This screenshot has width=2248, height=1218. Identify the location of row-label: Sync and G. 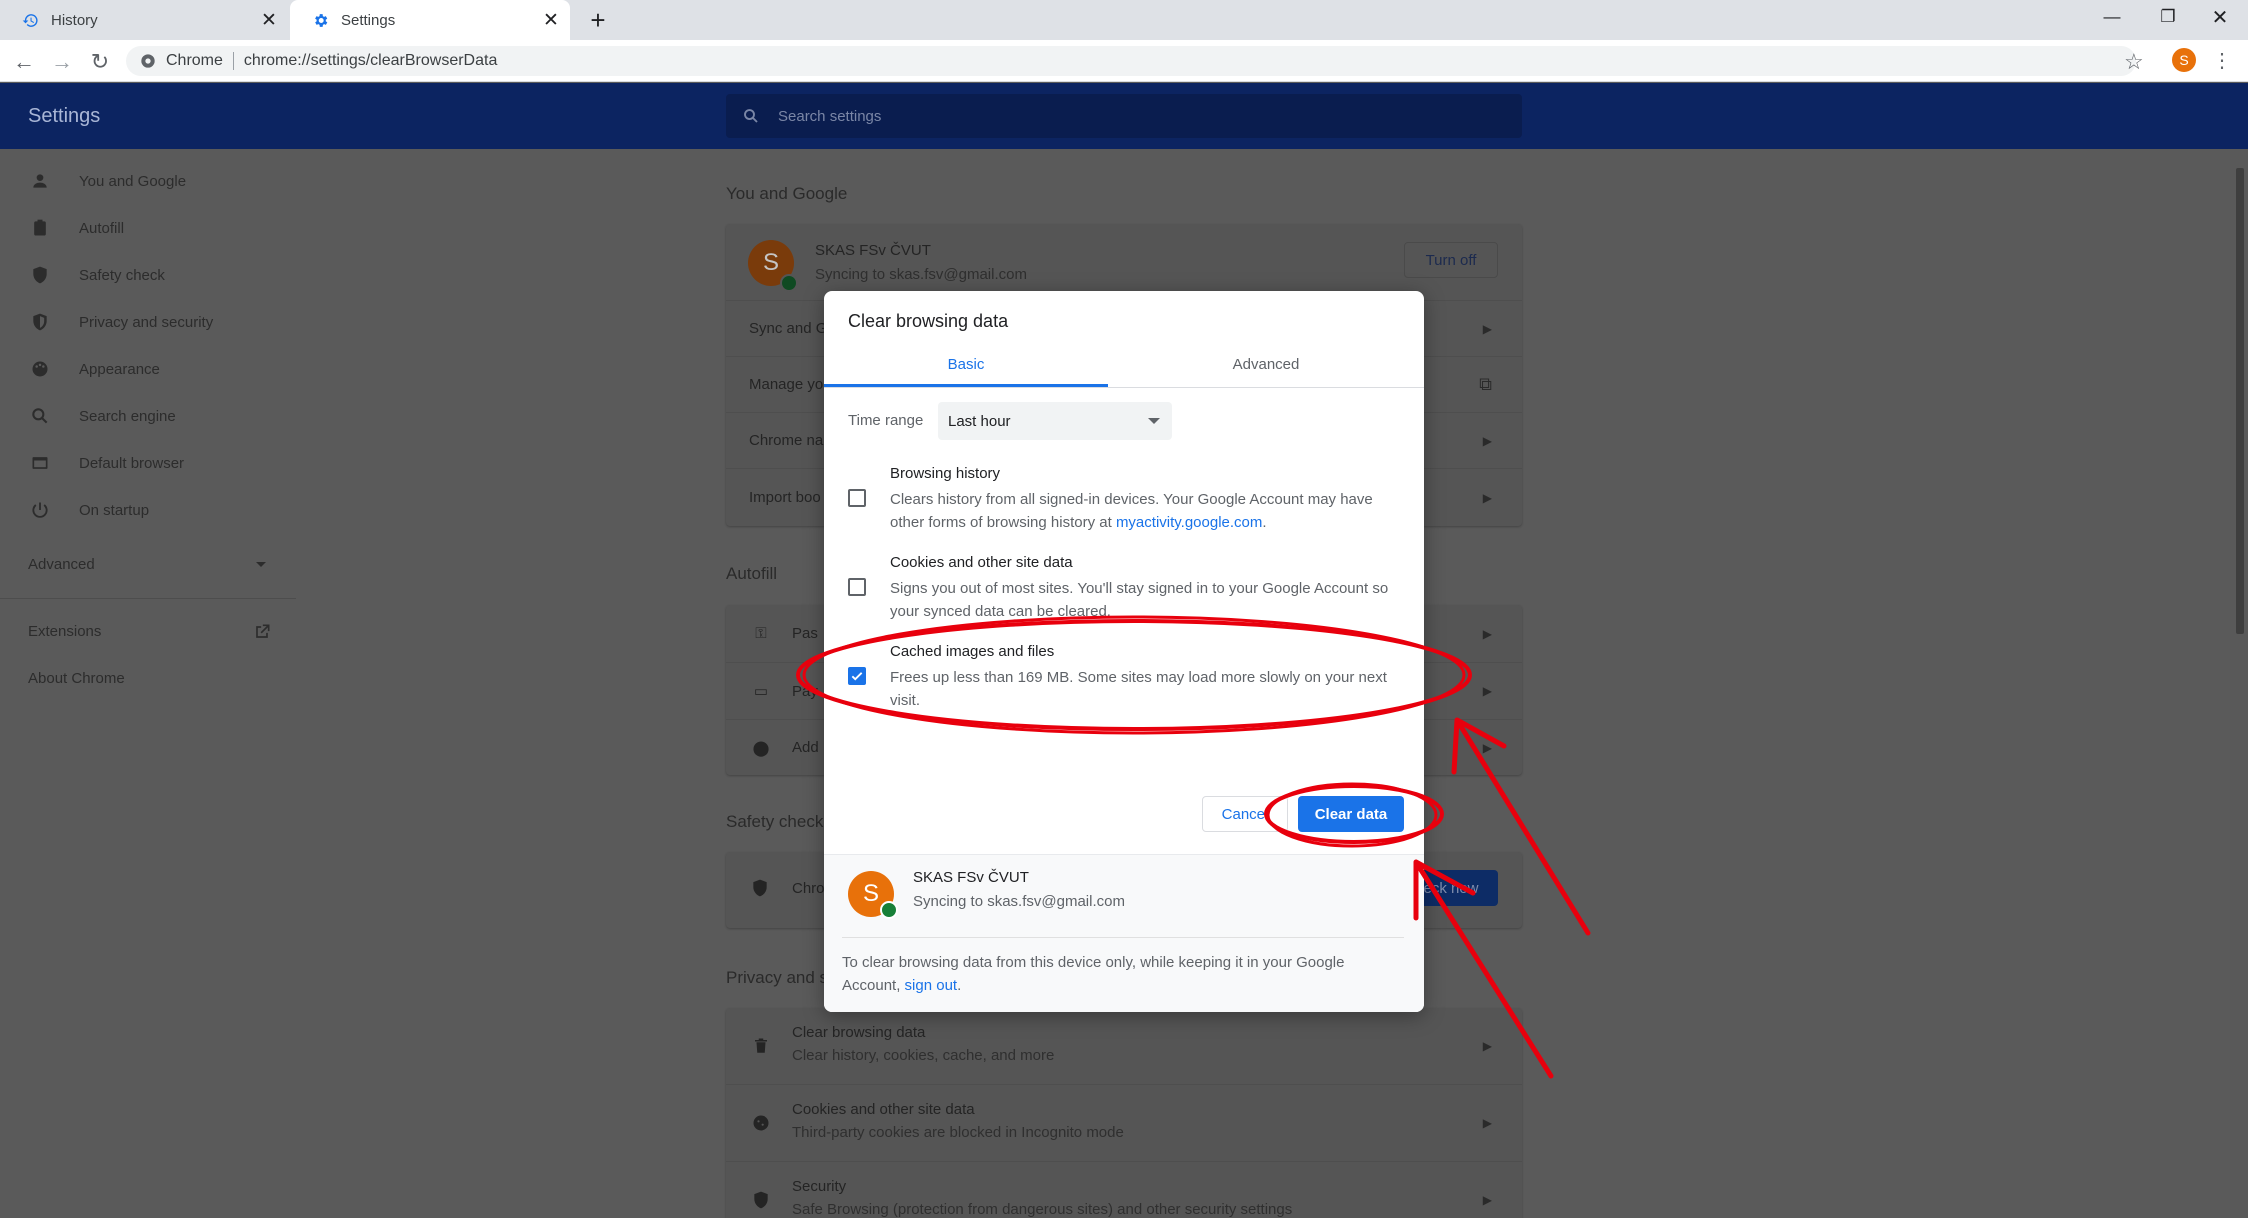
(788, 328).